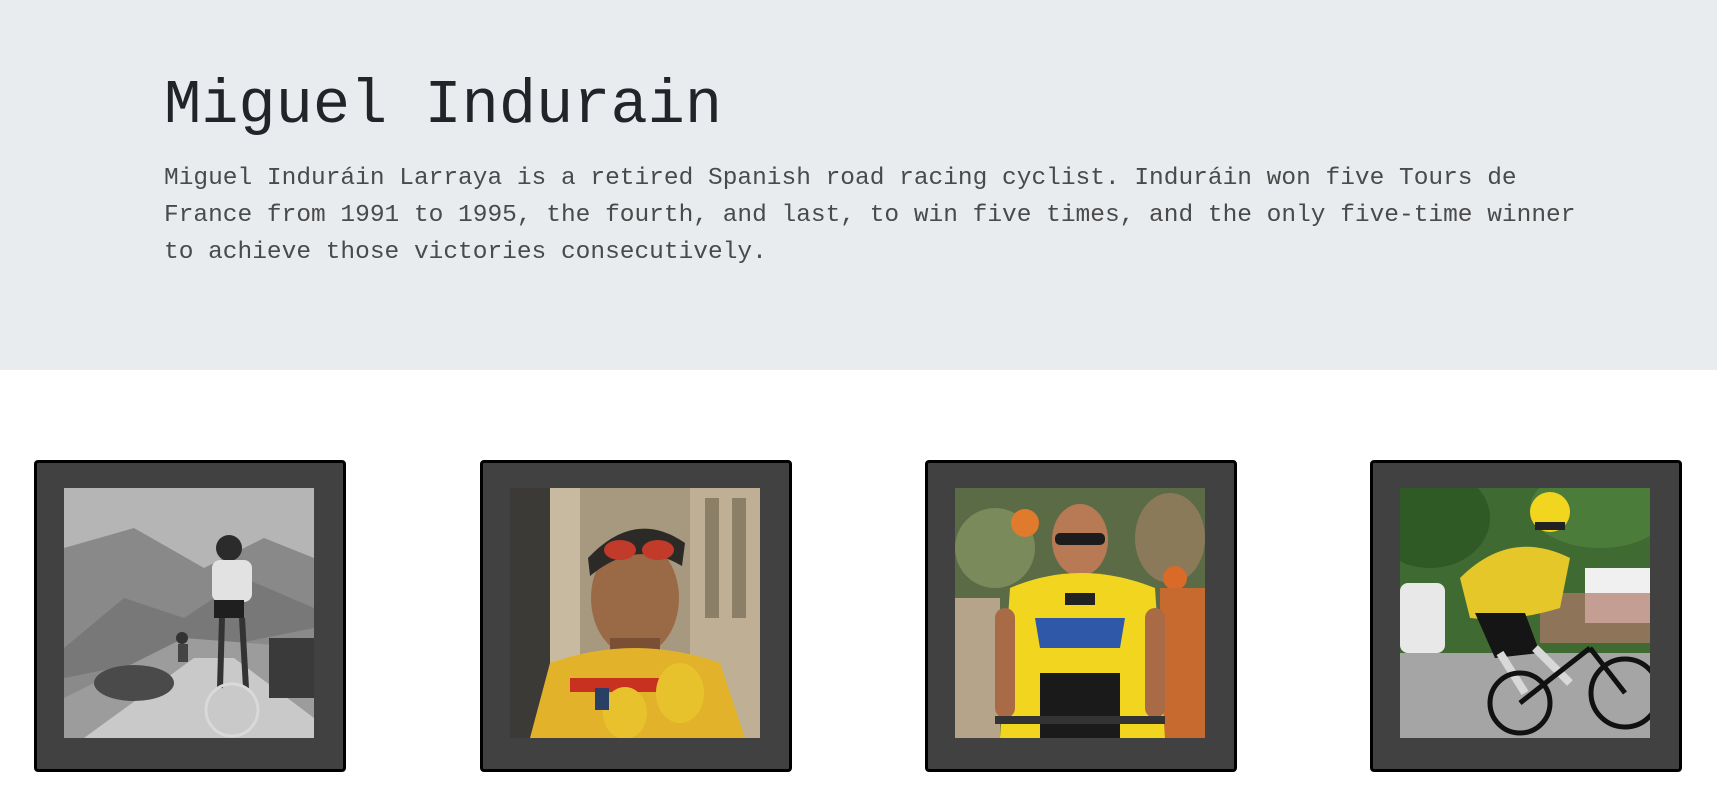  I want to click on mountain-climb-image, so click(189, 613).